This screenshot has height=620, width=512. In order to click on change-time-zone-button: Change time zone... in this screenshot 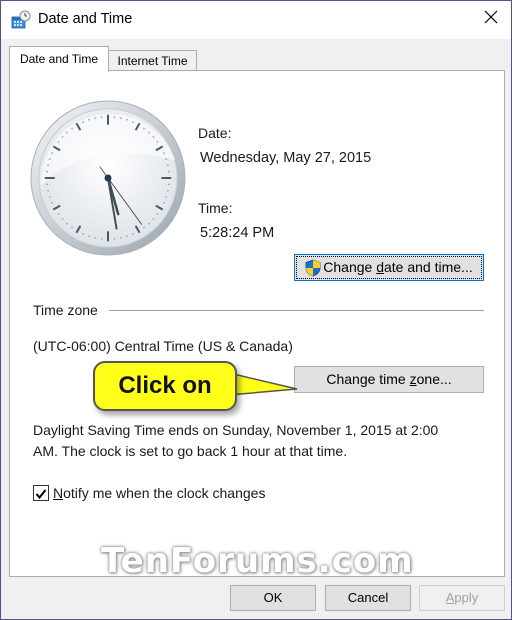, I will do `click(389, 379)`.